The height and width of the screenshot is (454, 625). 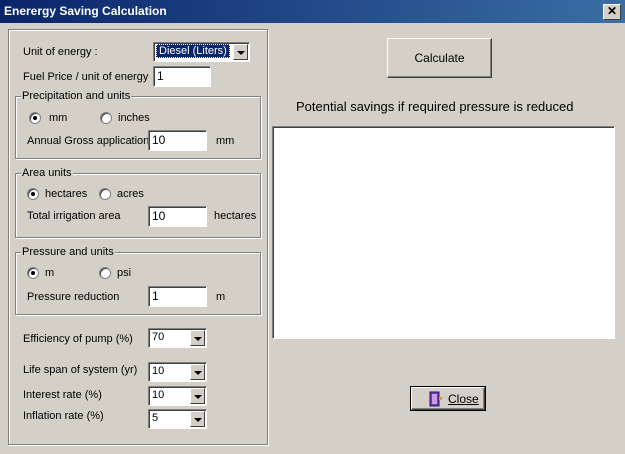 I want to click on fuel-price-label: Fuel Price / unit of energy, so click(x=86, y=77).